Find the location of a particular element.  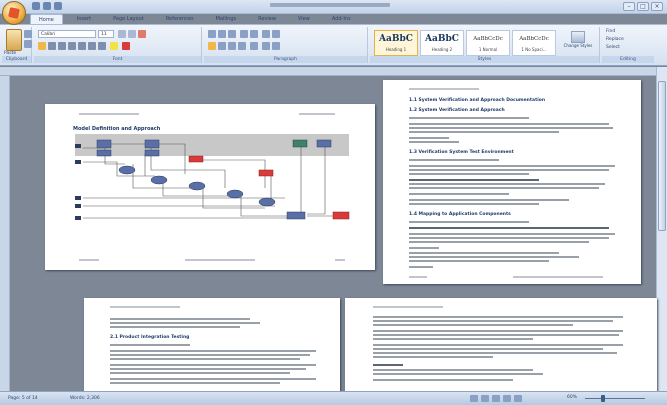

vertical-scrollbar is located at coordinates (661, 229).